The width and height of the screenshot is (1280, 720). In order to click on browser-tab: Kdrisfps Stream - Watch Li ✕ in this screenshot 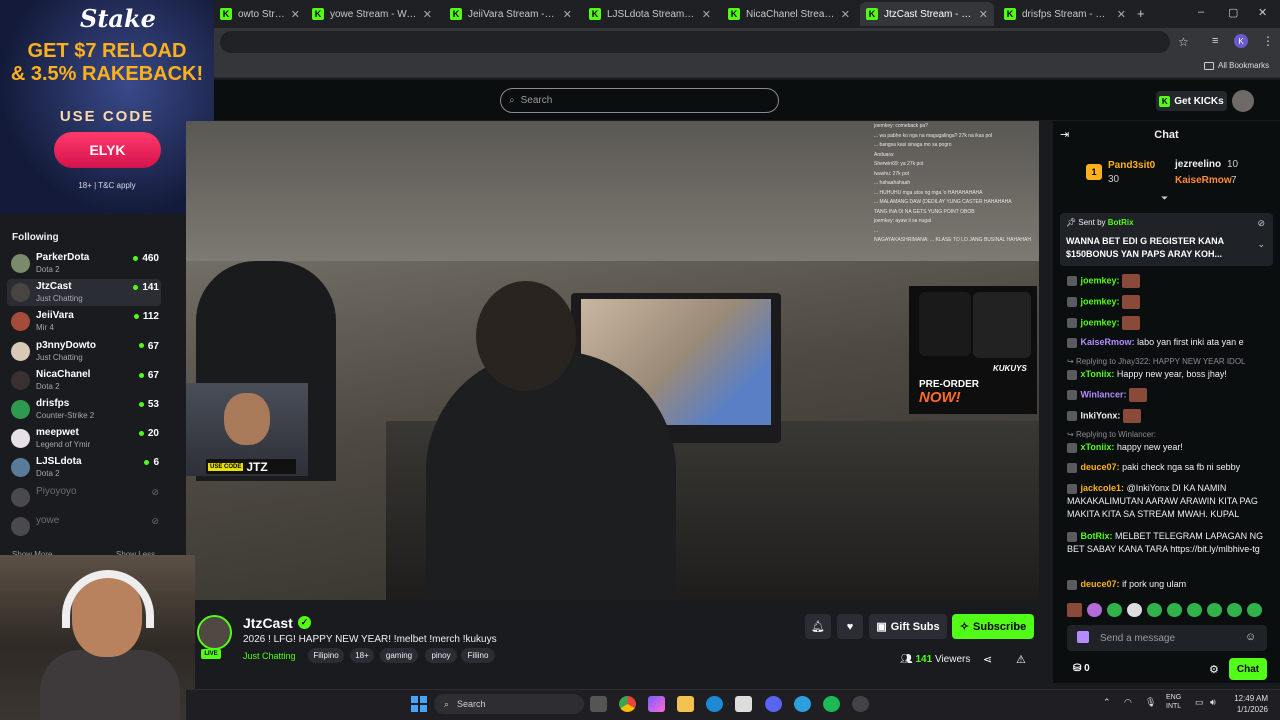, I will do `click(1065, 14)`.